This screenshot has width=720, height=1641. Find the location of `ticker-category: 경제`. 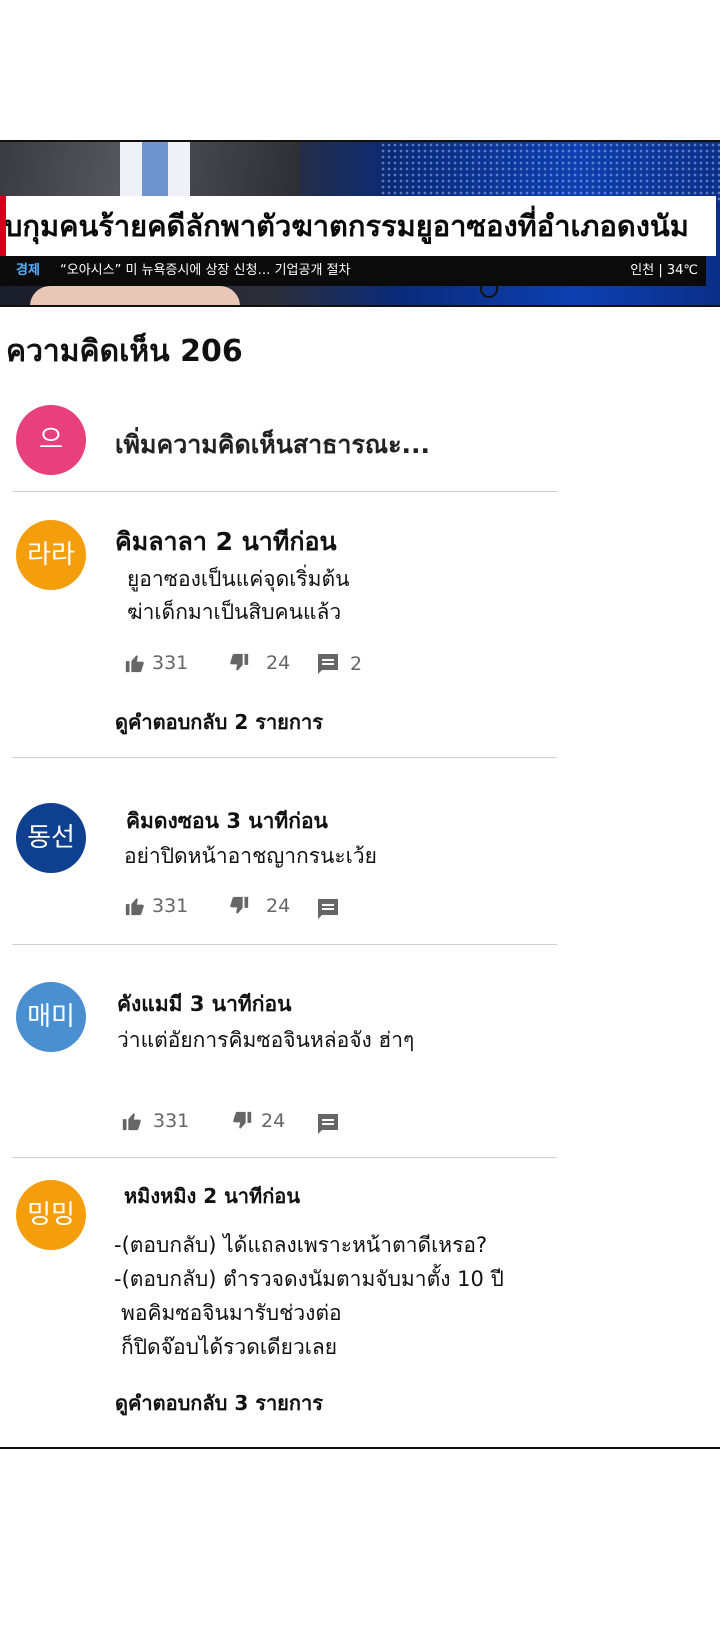

ticker-category: 경제 is located at coordinates (28, 270).